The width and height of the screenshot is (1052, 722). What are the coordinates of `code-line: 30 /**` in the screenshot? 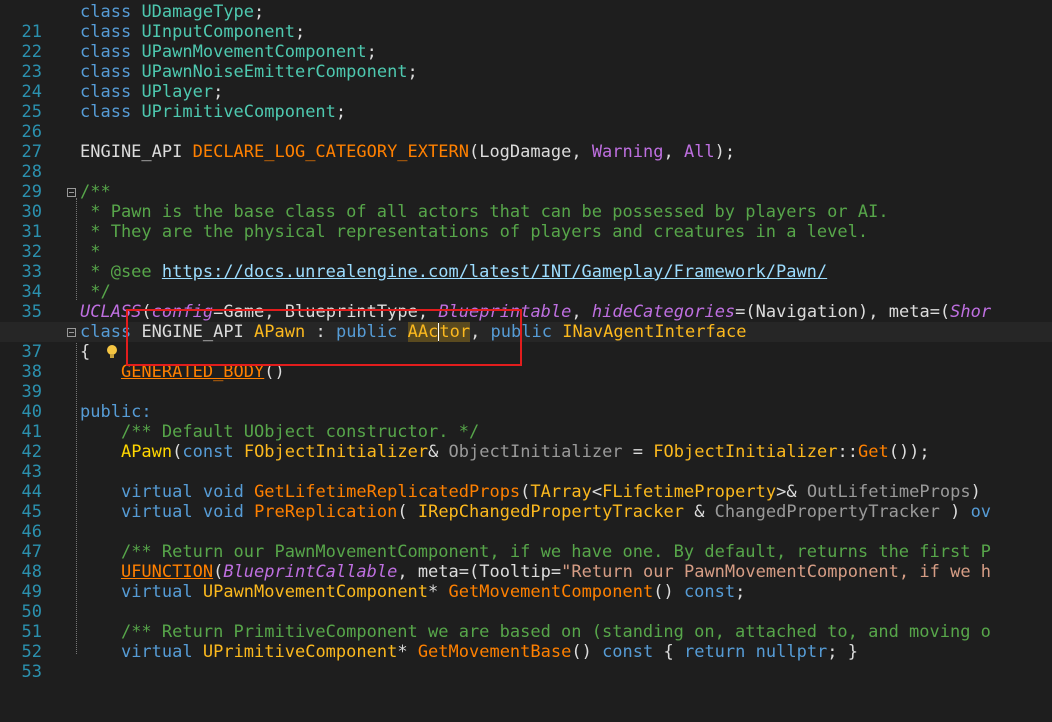 It's located at (526, 202).